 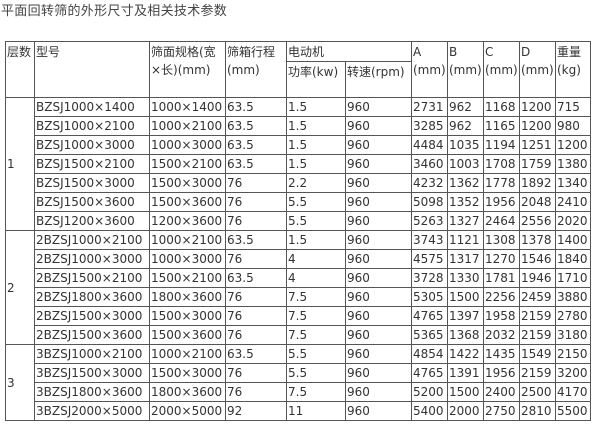 What do you see at coordinates (501, 259) in the screenshot?
I see `table-cell: 1270` at bounding box center [501, 259].